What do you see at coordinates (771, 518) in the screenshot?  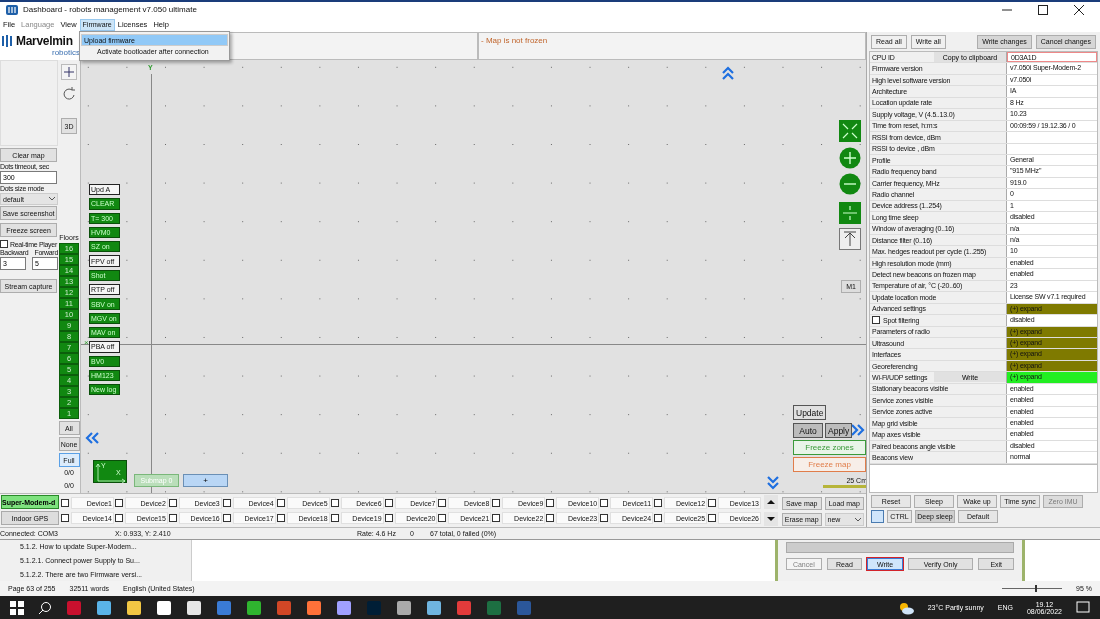 I see `scroll-down-icon` at bounding box center [771, 518].